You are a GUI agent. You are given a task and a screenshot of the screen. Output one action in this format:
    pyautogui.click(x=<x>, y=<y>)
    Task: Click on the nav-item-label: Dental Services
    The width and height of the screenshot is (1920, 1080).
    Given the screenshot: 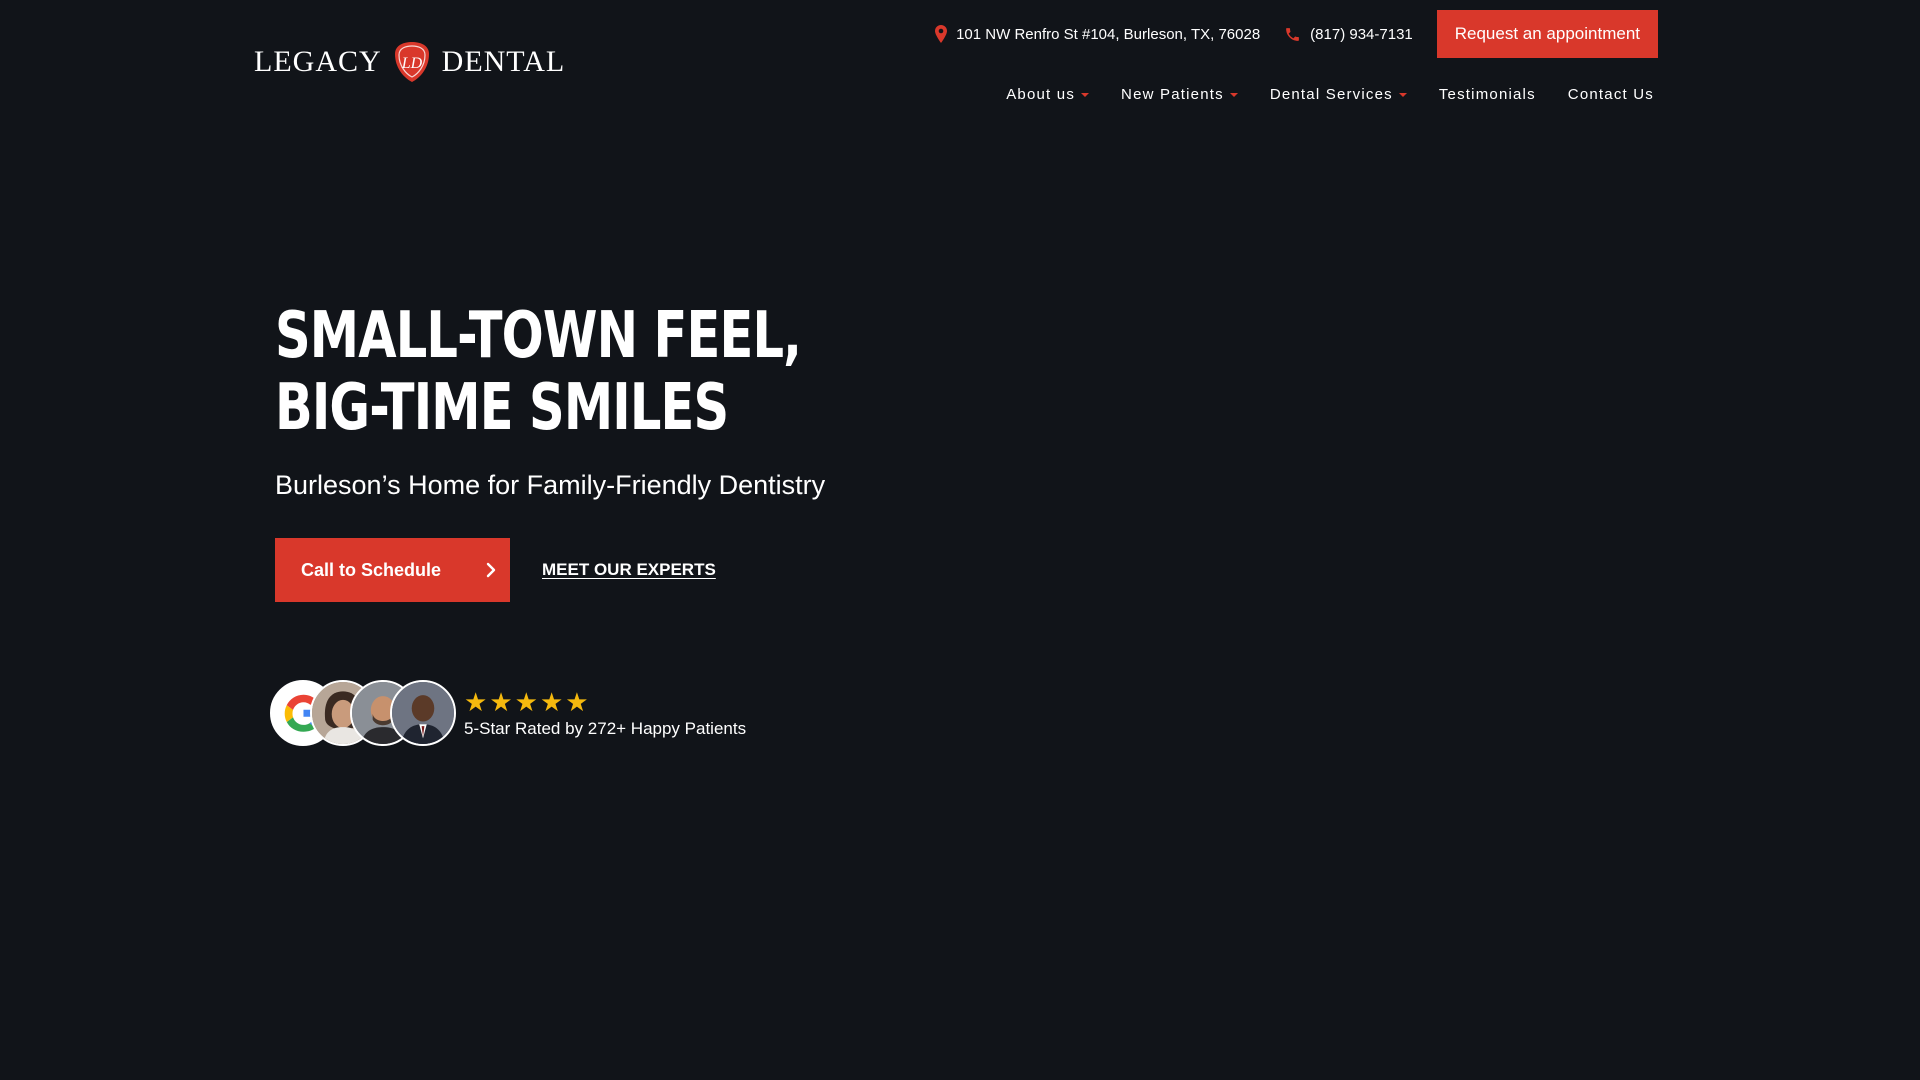 What is the action you would take?
    pyautogui.click(x=1331, y=94)
    